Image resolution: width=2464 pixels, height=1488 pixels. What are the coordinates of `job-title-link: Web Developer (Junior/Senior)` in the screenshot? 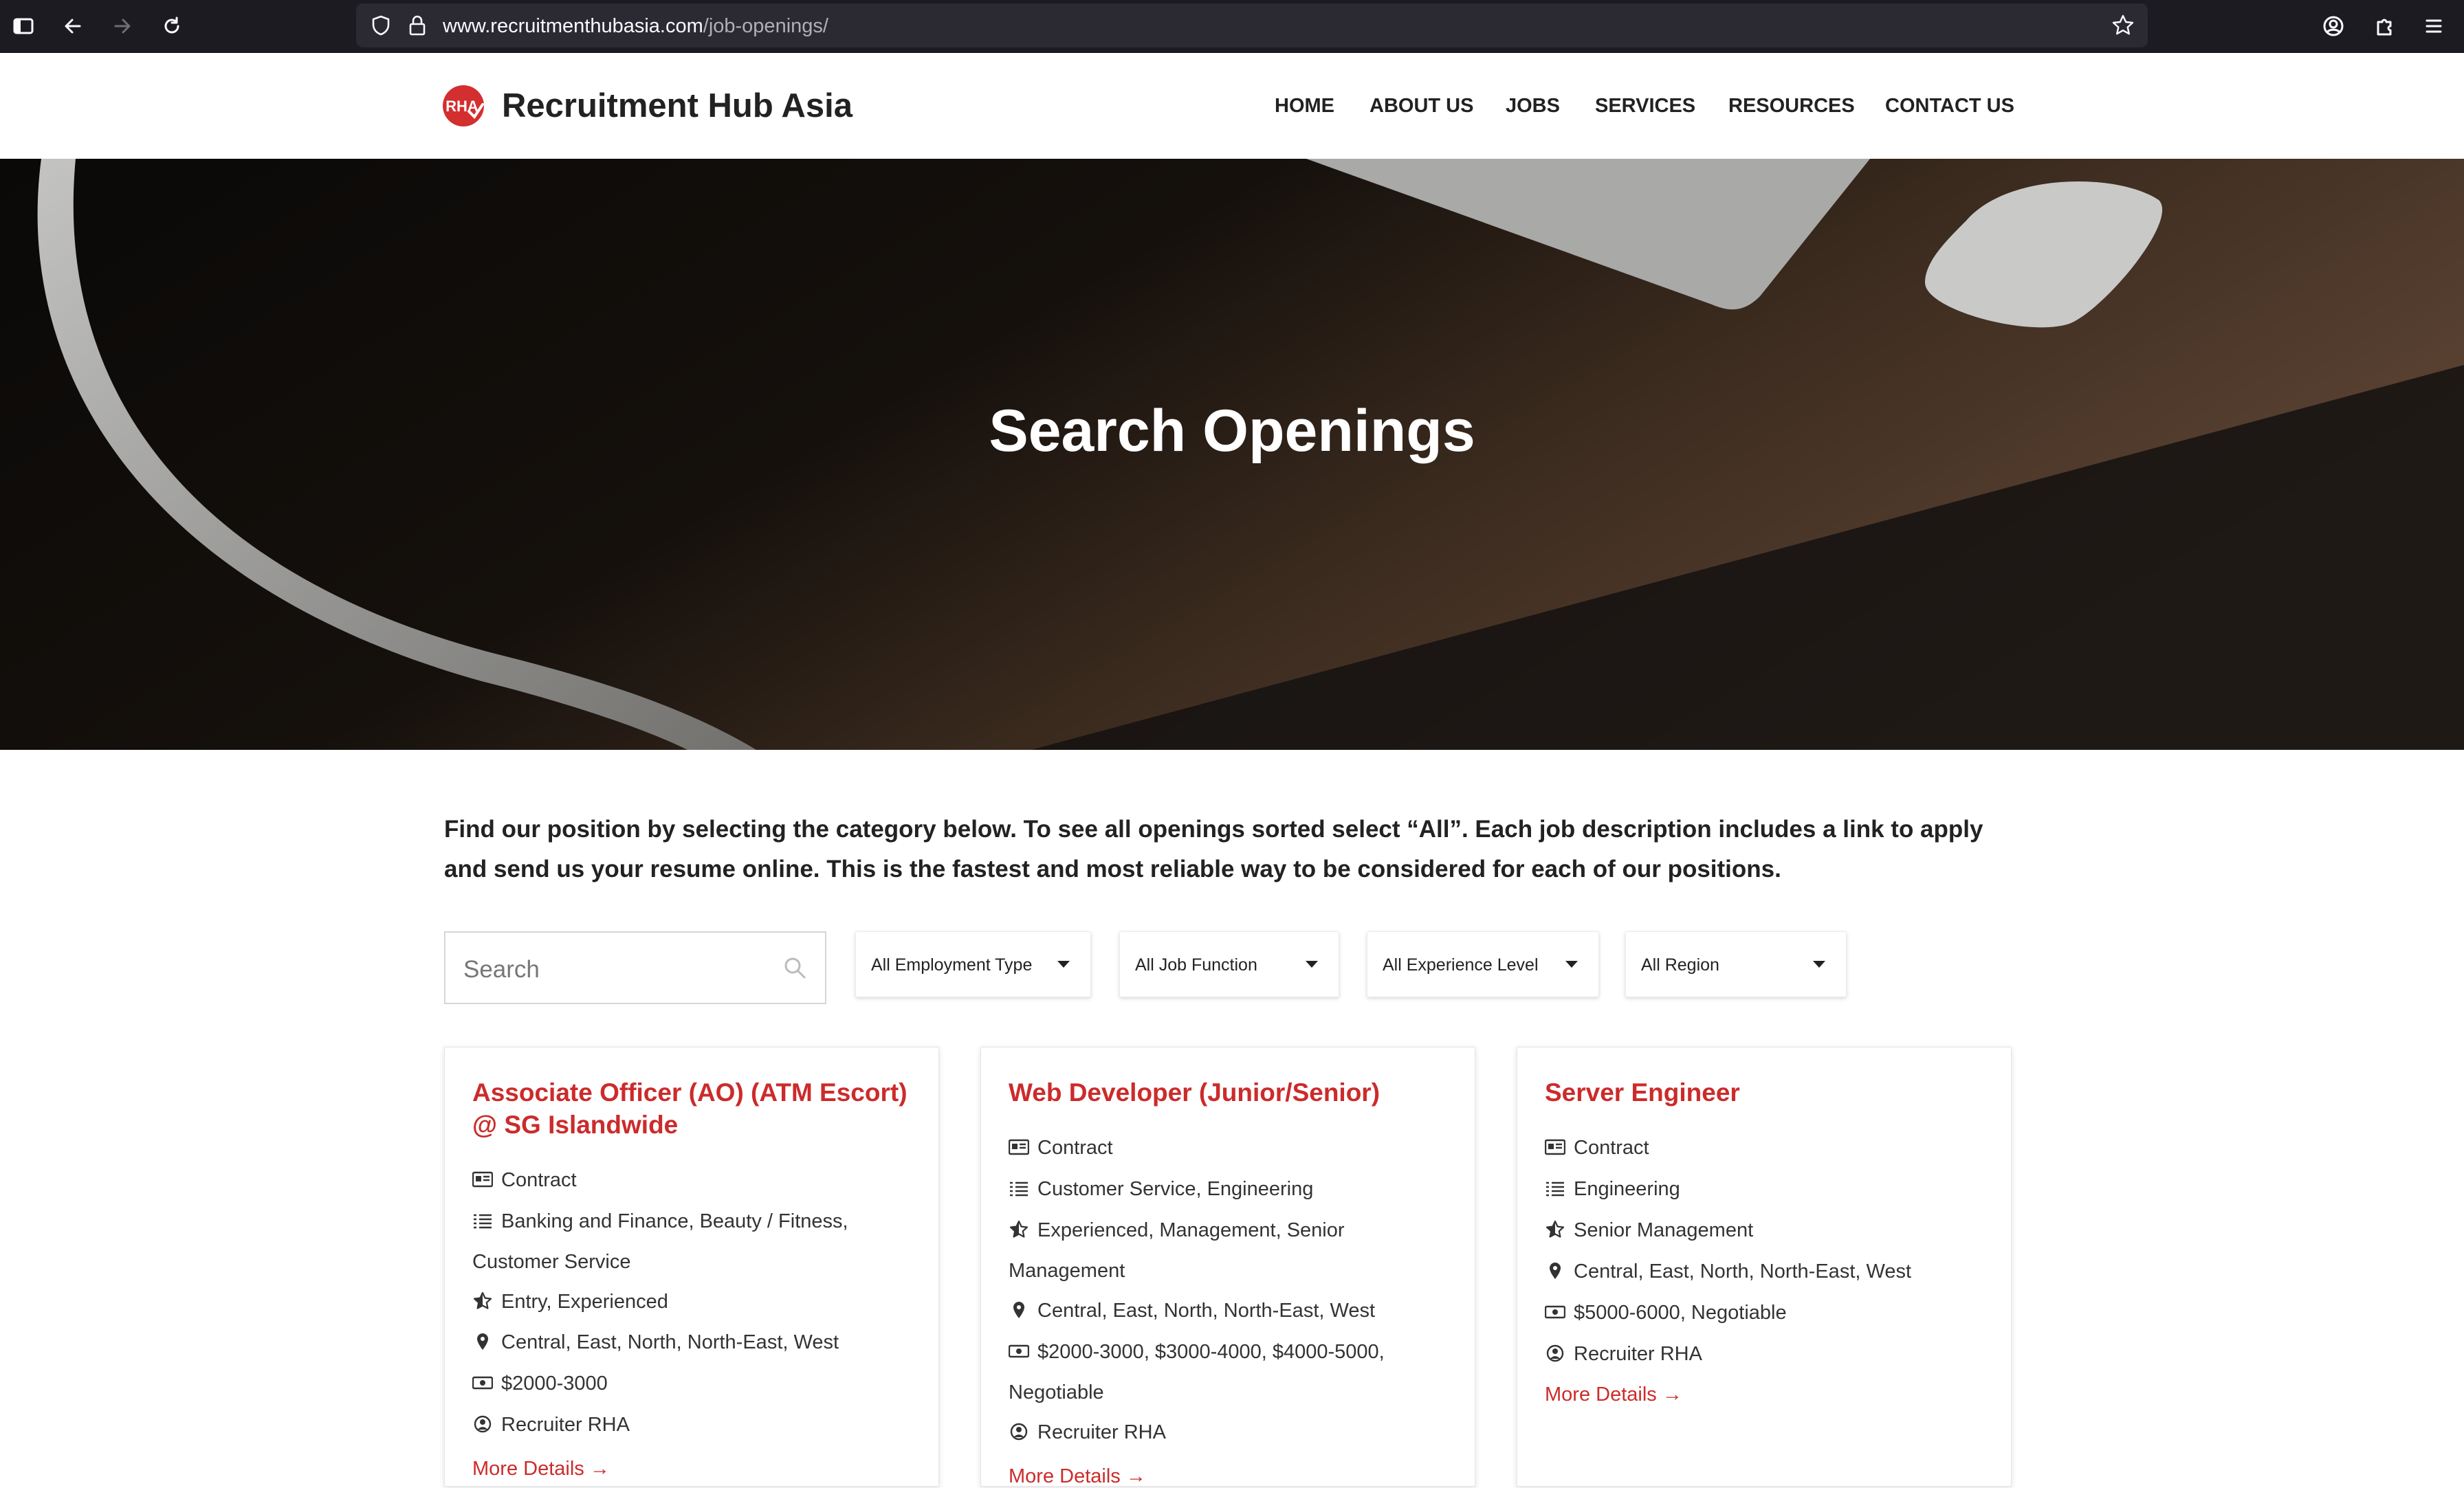 It's located at (1229, 1092).